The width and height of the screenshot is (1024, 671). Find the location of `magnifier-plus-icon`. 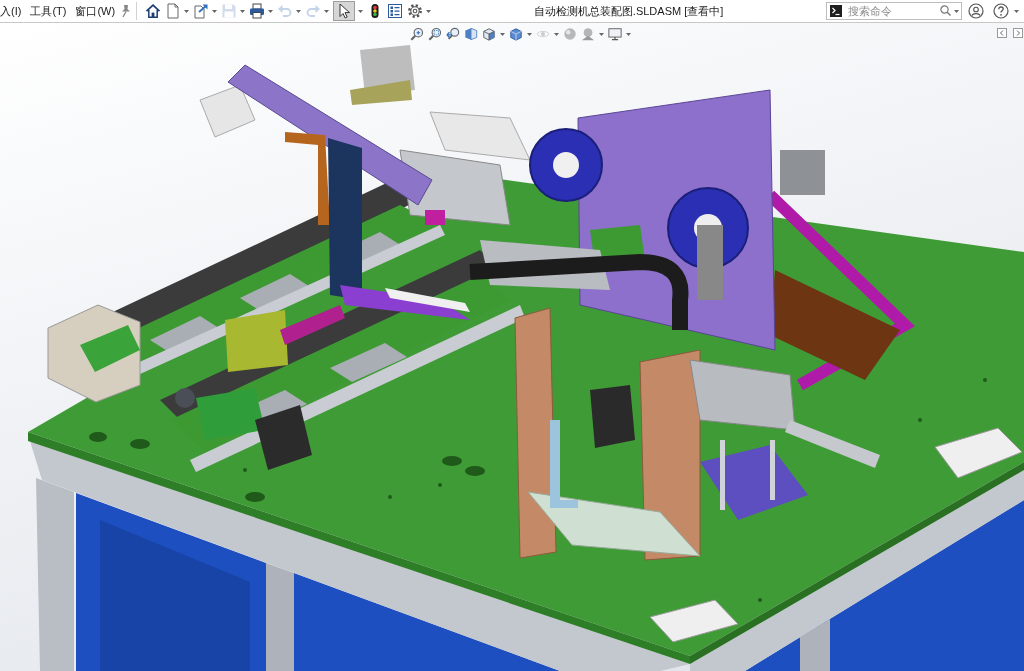

magnifier-plus-icon is located at coordinates (417, 34).